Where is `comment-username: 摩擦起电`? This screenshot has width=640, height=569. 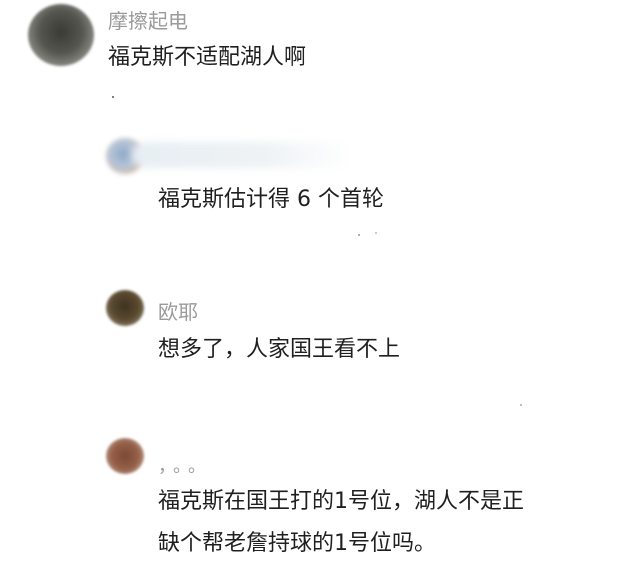
comment-username: 摩擦起电 is located at coordinates (148, 19).